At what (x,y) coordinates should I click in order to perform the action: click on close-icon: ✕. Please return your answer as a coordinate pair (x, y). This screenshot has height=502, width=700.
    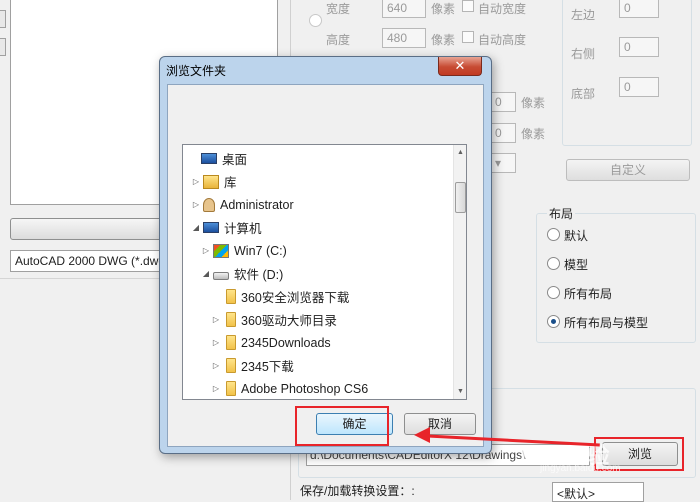
    Looking at the image, I should click on (460, 66).